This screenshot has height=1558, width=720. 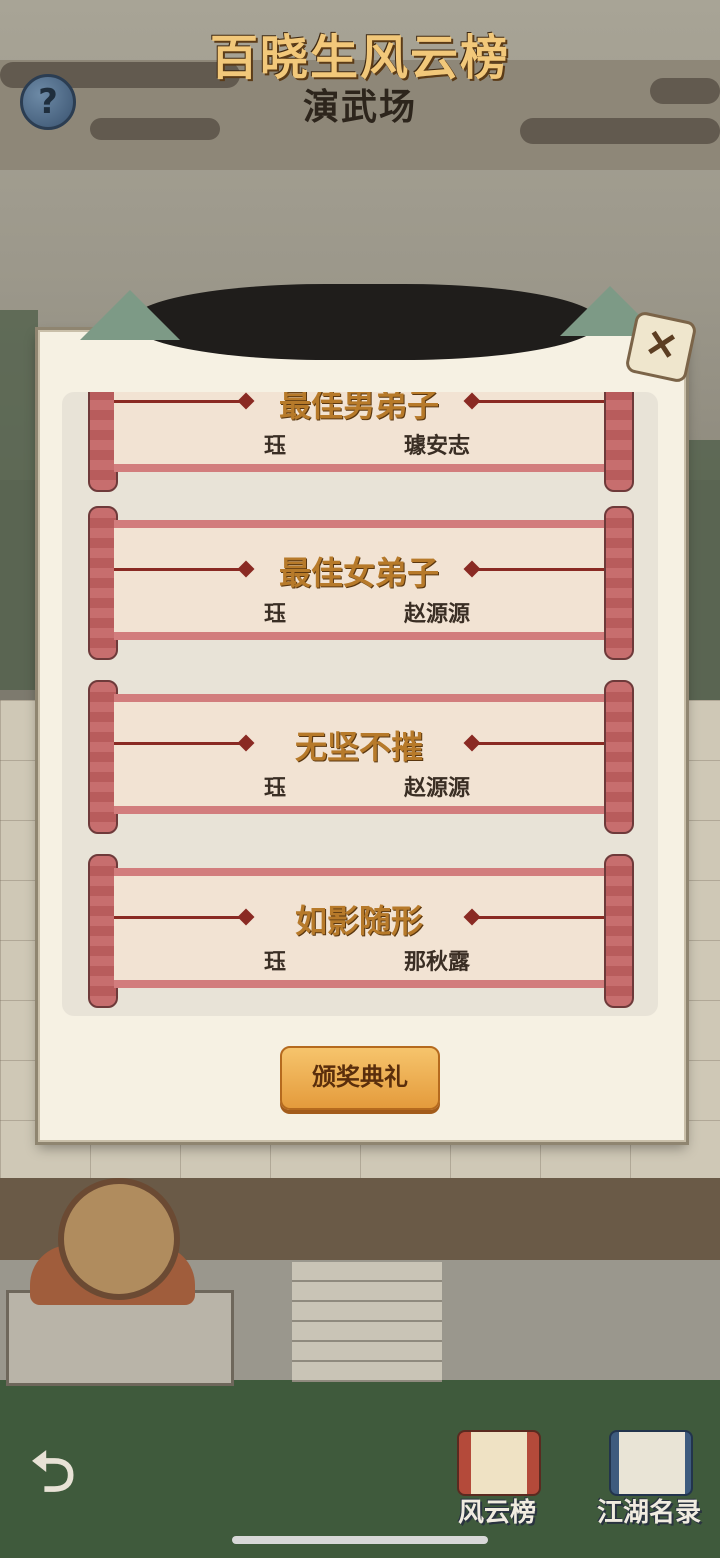 What do you see at coordinates (651, 1463) in the screenshot?
I see `book-icon` at bounding box center [651, 1463].